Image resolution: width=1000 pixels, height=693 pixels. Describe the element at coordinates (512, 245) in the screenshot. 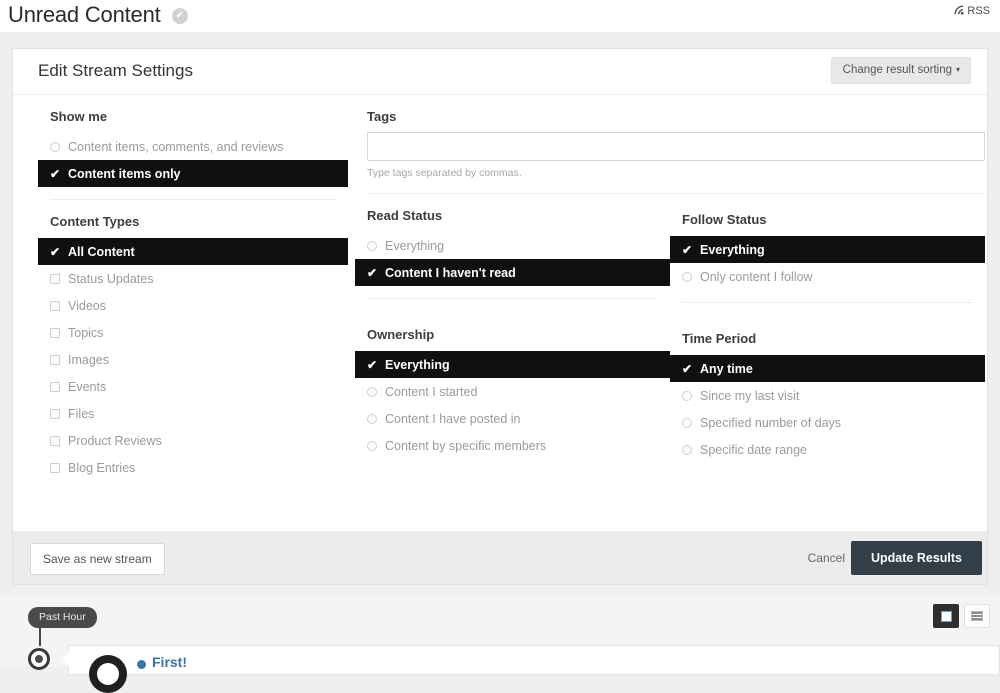

I see `option-read-everything: Everything` at that location.